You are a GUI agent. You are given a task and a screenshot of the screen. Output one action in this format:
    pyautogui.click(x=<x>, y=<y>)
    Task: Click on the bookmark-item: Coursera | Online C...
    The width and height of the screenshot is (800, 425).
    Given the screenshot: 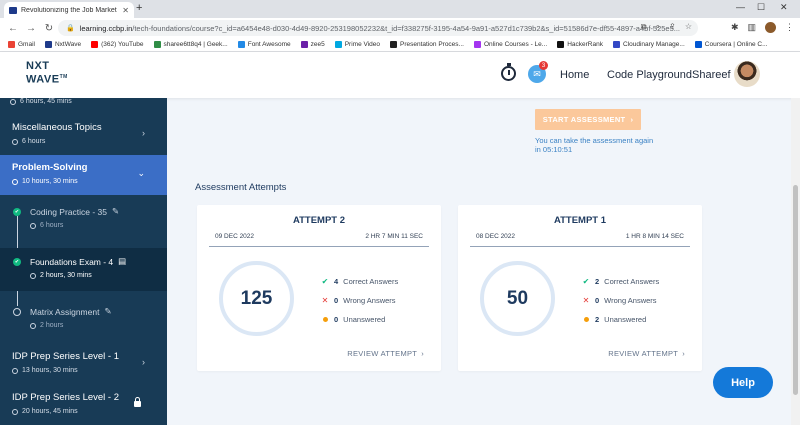 What is the action you would take?
    pyautogui.click(x=731, y=44)
    